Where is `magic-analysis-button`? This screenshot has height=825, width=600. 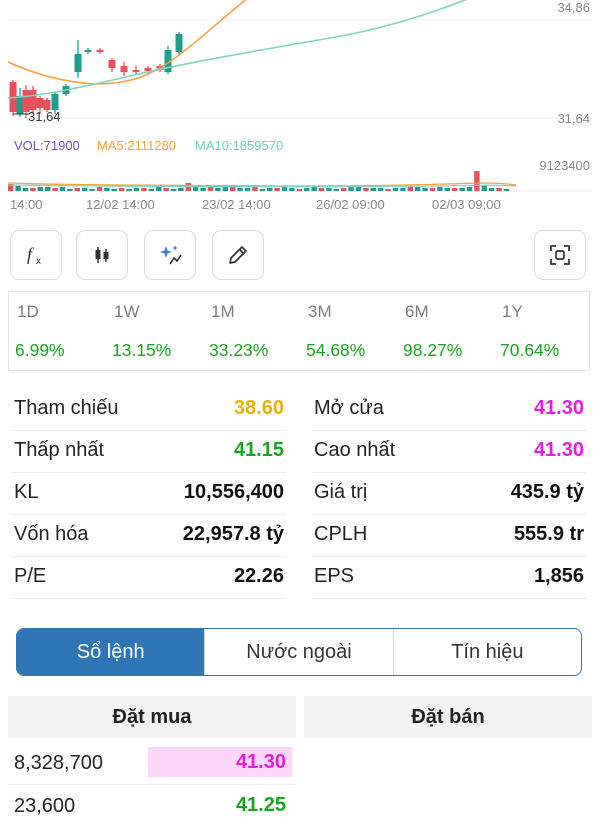 magic-analysis-button is located at coordinates (170, 255).